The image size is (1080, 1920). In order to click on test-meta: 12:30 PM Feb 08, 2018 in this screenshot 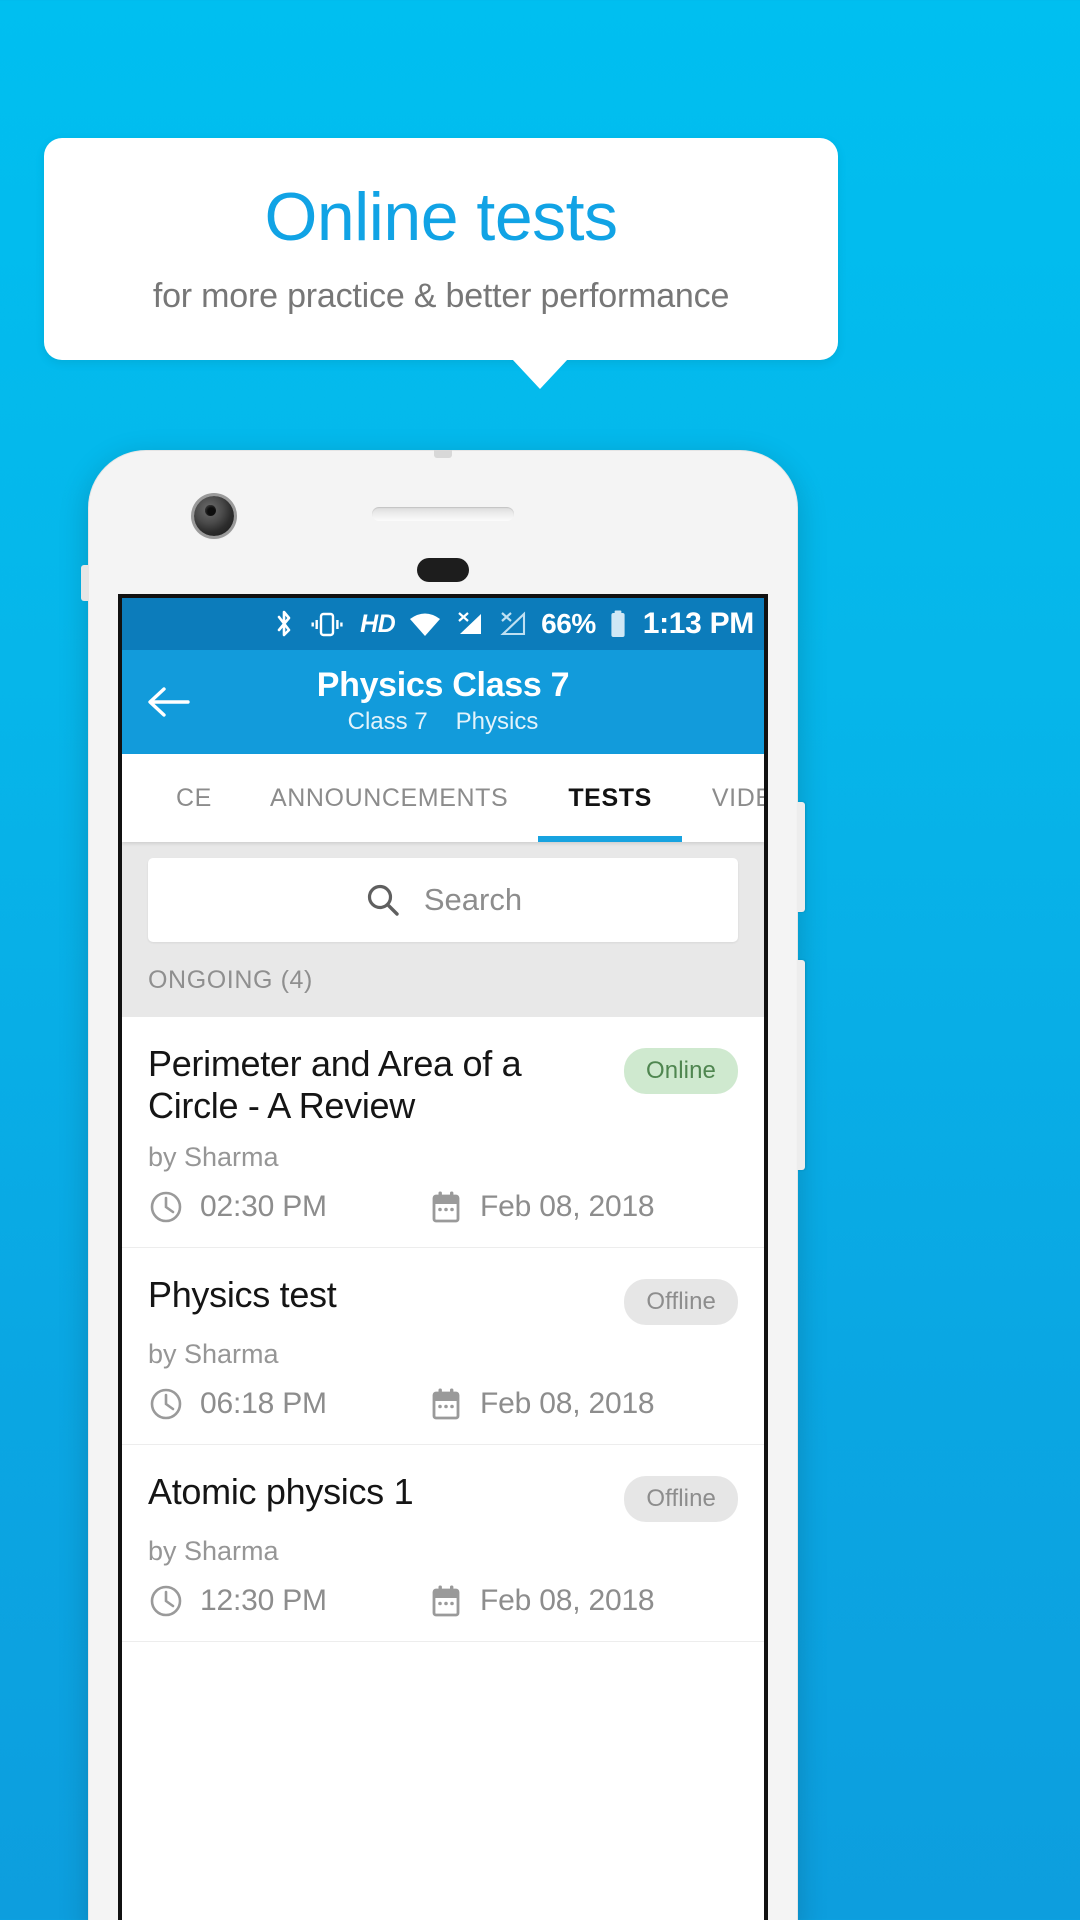, I will do `click(443, 1601)`.